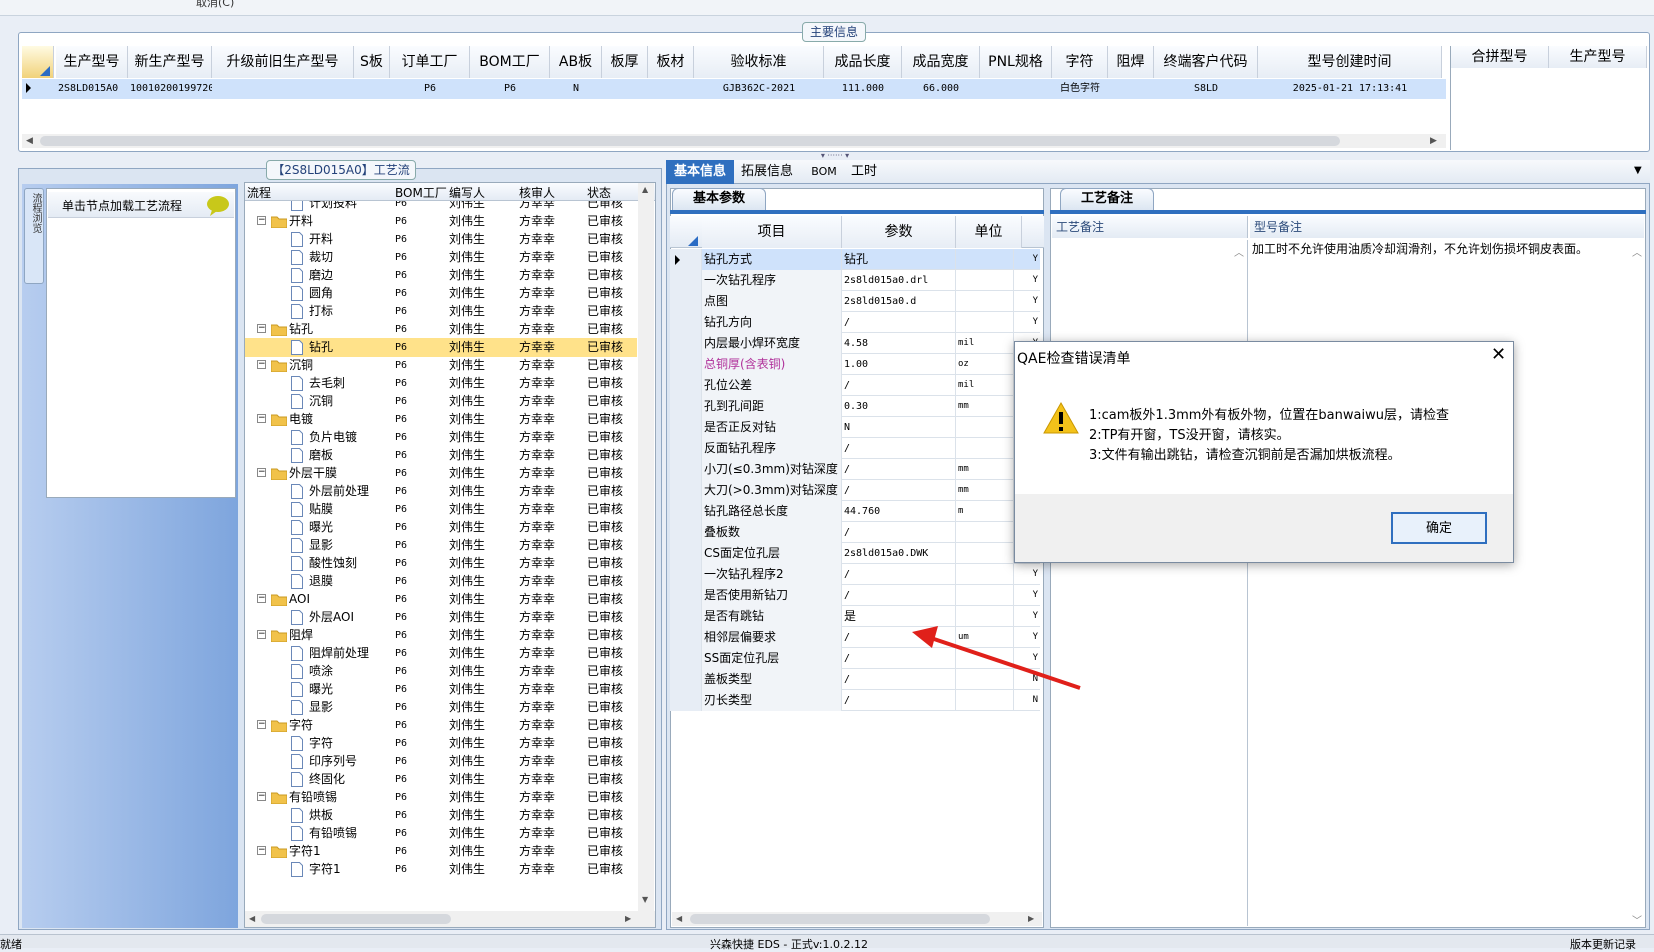 The image size is (1654, 952). What do you see at coordinates (824, 172) in the screenshot?
I see `tab-bom: BOM` at bounding box center [824, 172].